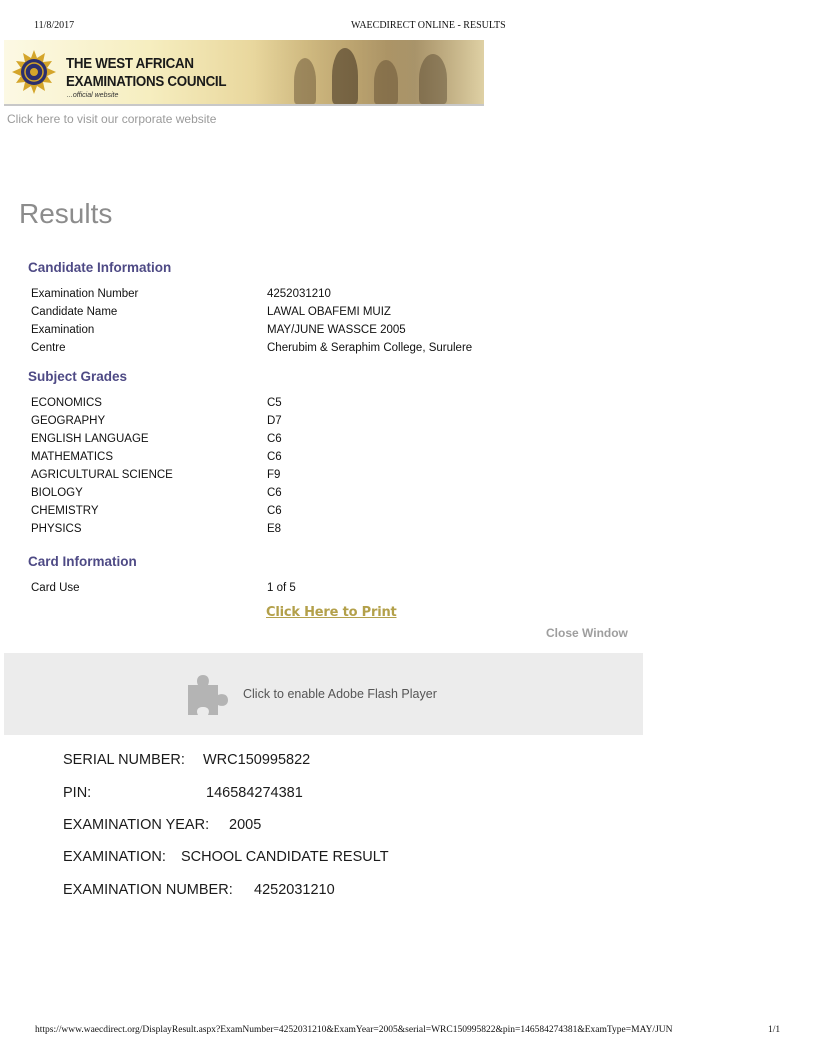 The width and height of the screenshot is (816, 1056). Describe the element at coordinates (146, 82) in the screenshot. I see `banner-title-line2: EXAMINATIONS COUNCIL` at that location.